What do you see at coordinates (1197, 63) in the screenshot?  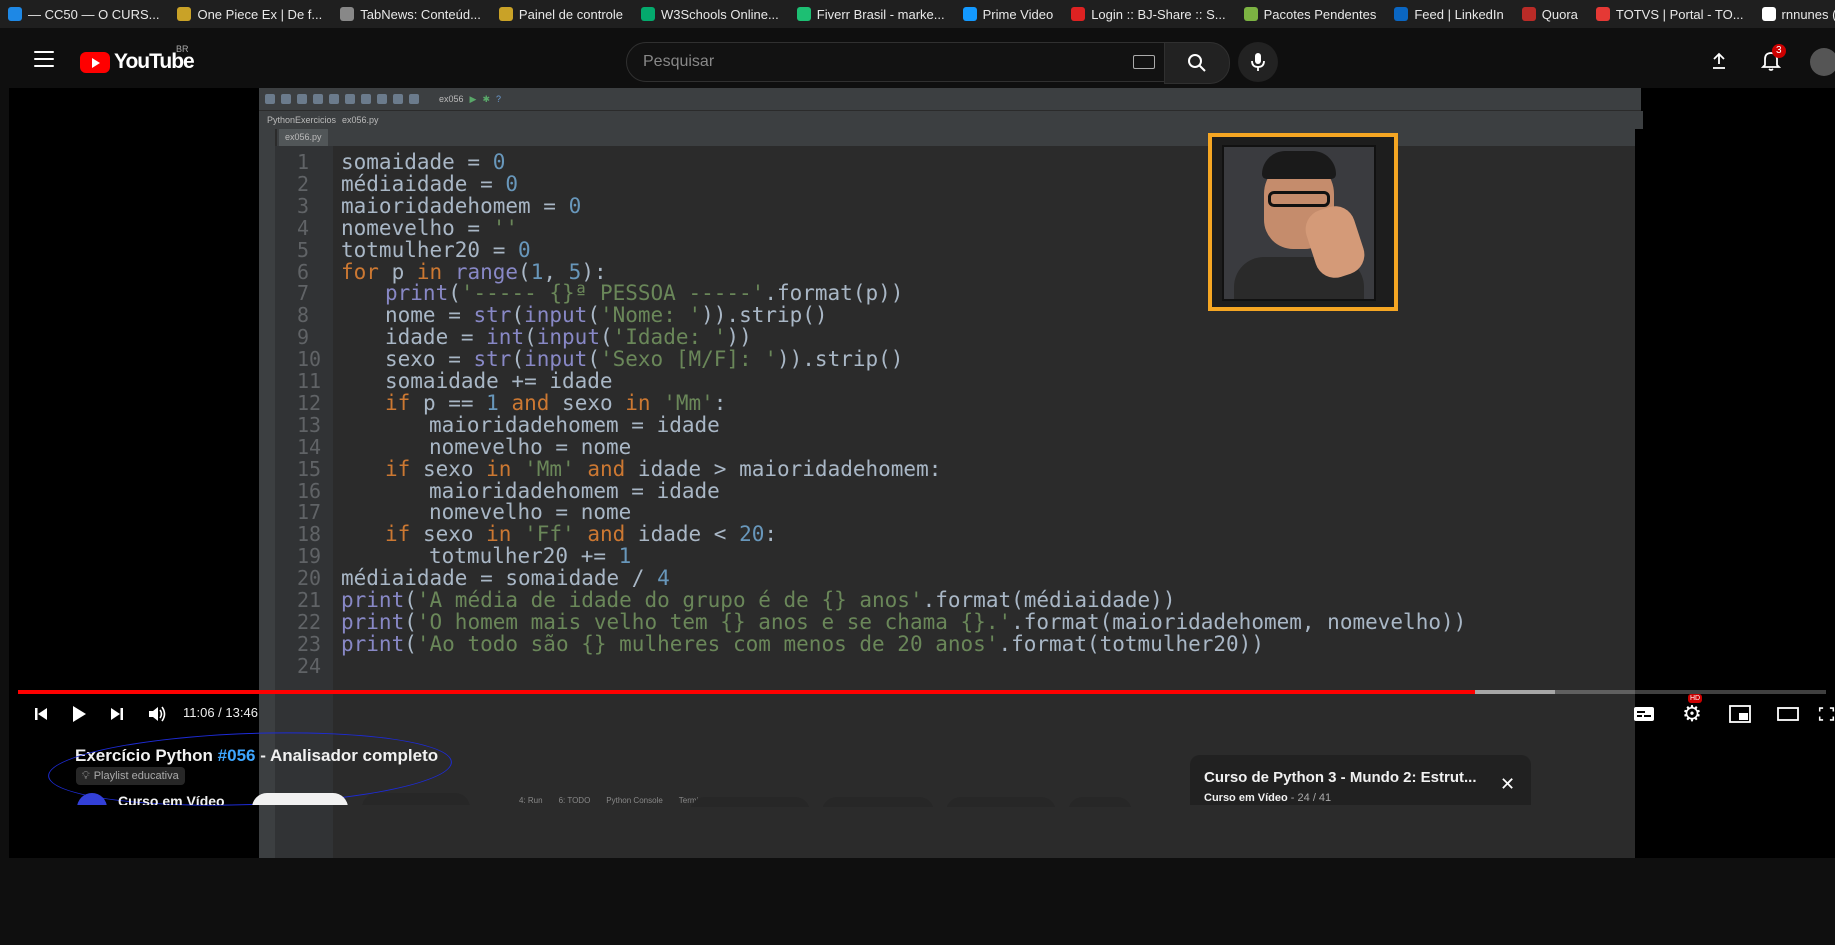 I see `search-button` at bounding box center [1197, 63].